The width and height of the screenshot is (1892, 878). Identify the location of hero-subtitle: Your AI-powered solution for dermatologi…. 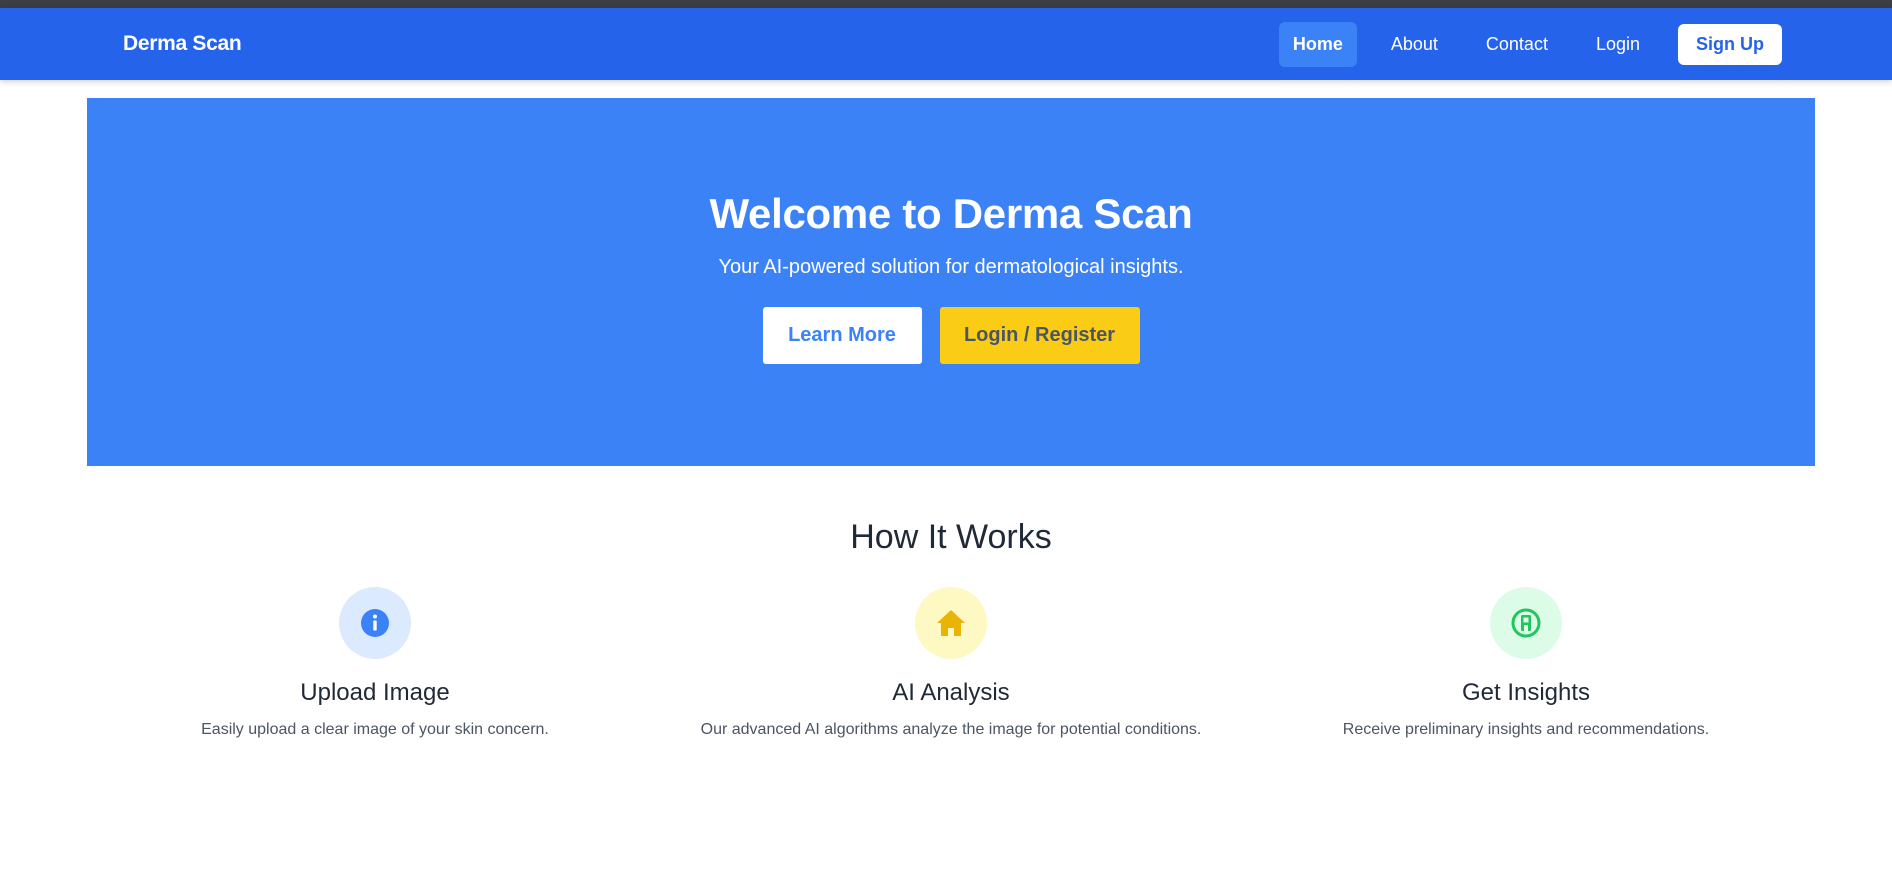
(951, 267).